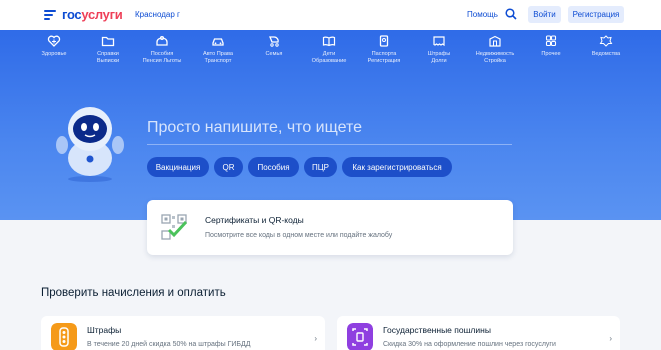 This screenshot has width=661, height=350. I want to click on search-query-input: Просто напишите, что ищете, so click(254, 128).